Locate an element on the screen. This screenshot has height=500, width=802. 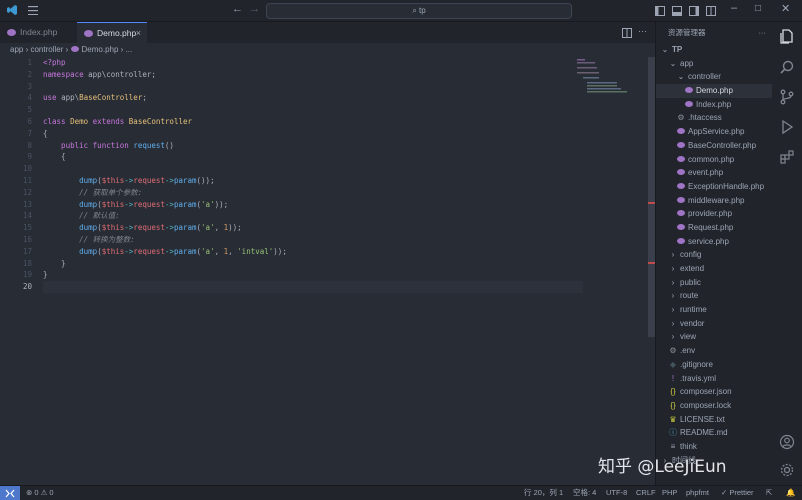
problems-indicator: ⊗ 0 ⚠ 0 is located at coordinates (40, 493).